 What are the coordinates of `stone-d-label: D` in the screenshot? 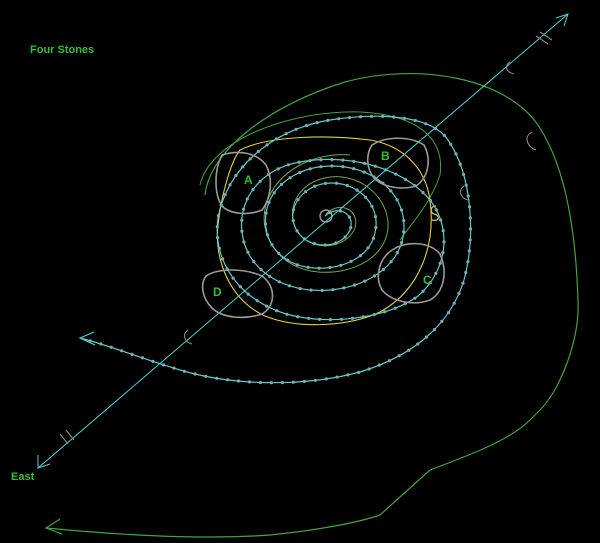 It's located at (217, 292).